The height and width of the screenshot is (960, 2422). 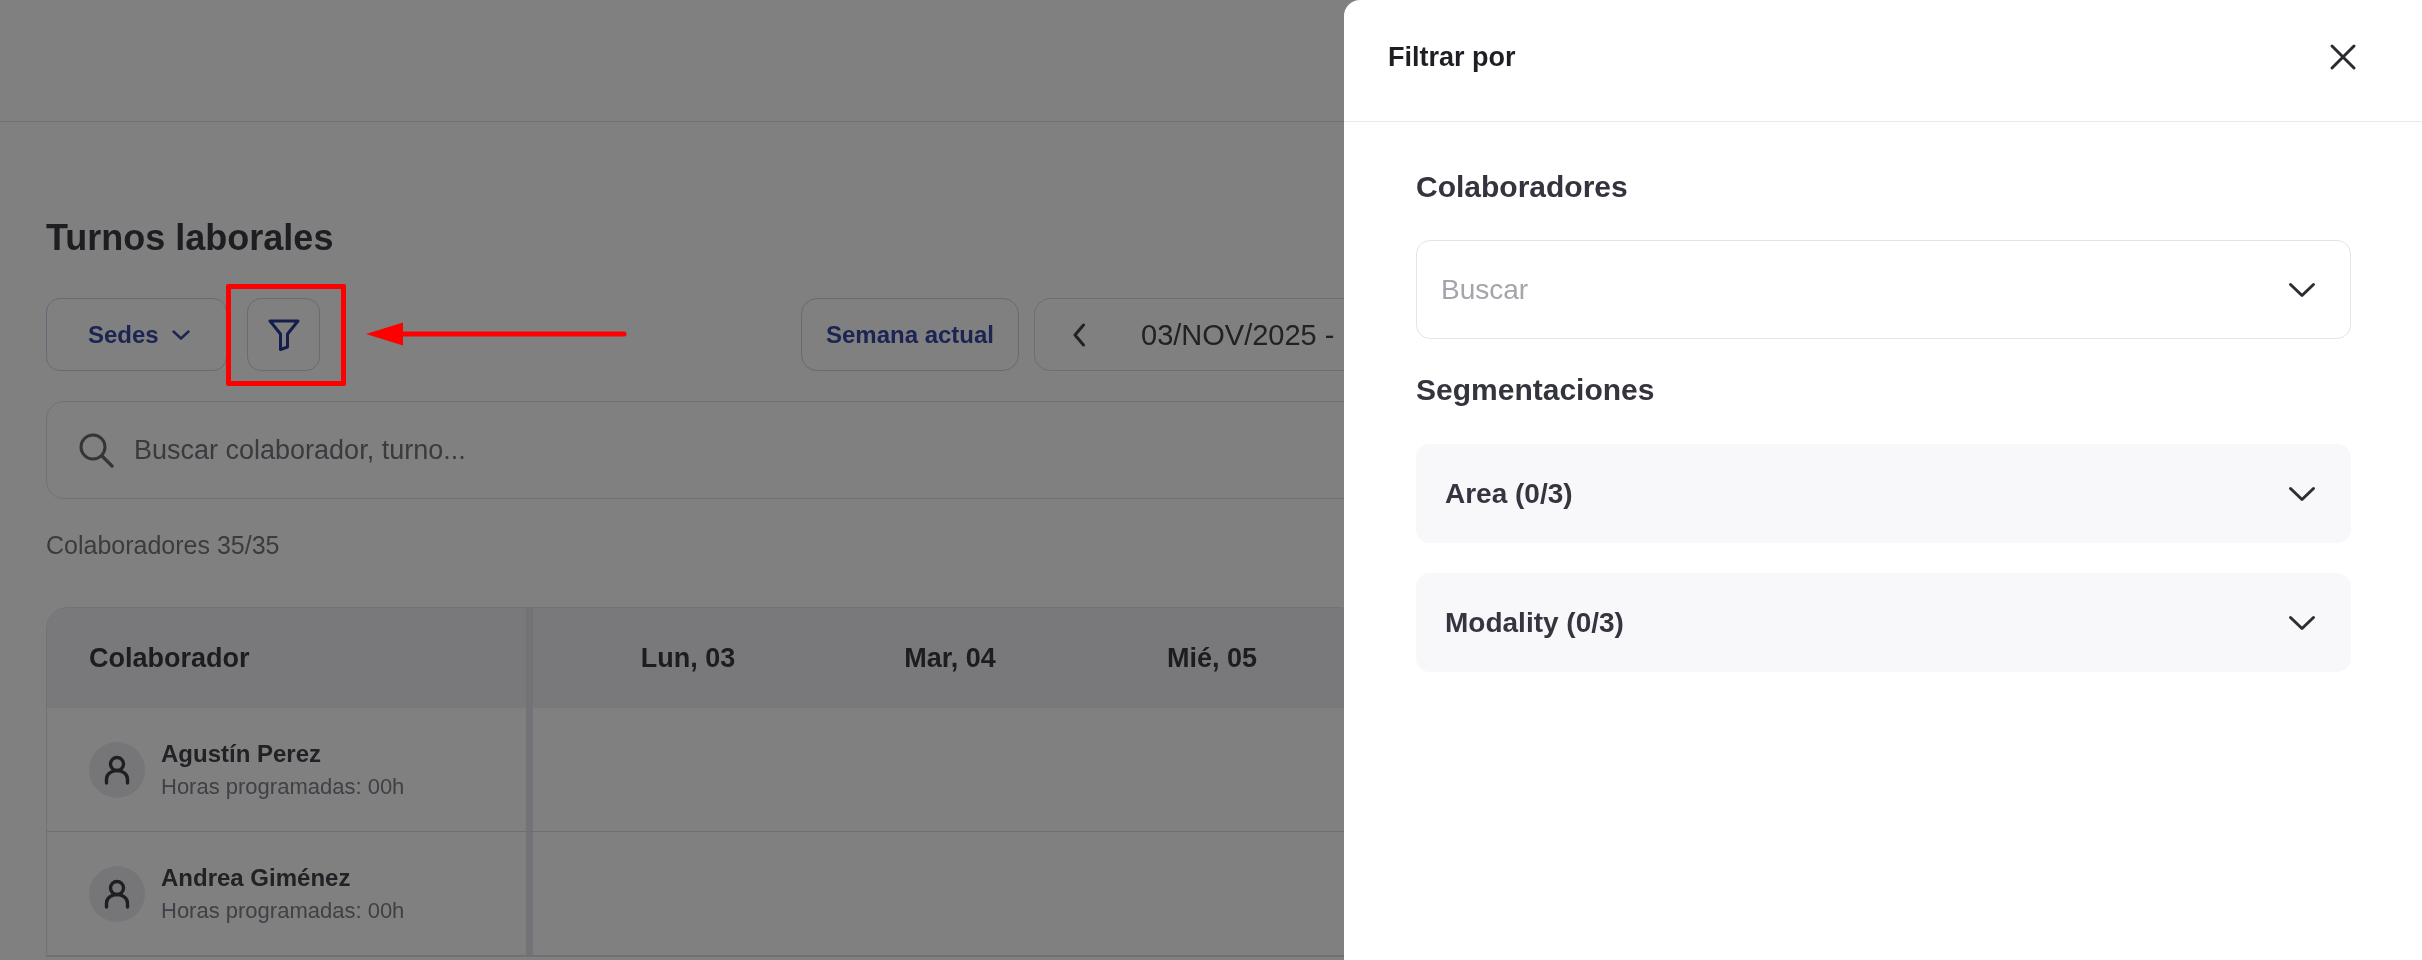 What do you see at coordinates (1211, 658) in the screenshot?
I see `column-header: Mié, 05` at bounding box center [1211, 658].